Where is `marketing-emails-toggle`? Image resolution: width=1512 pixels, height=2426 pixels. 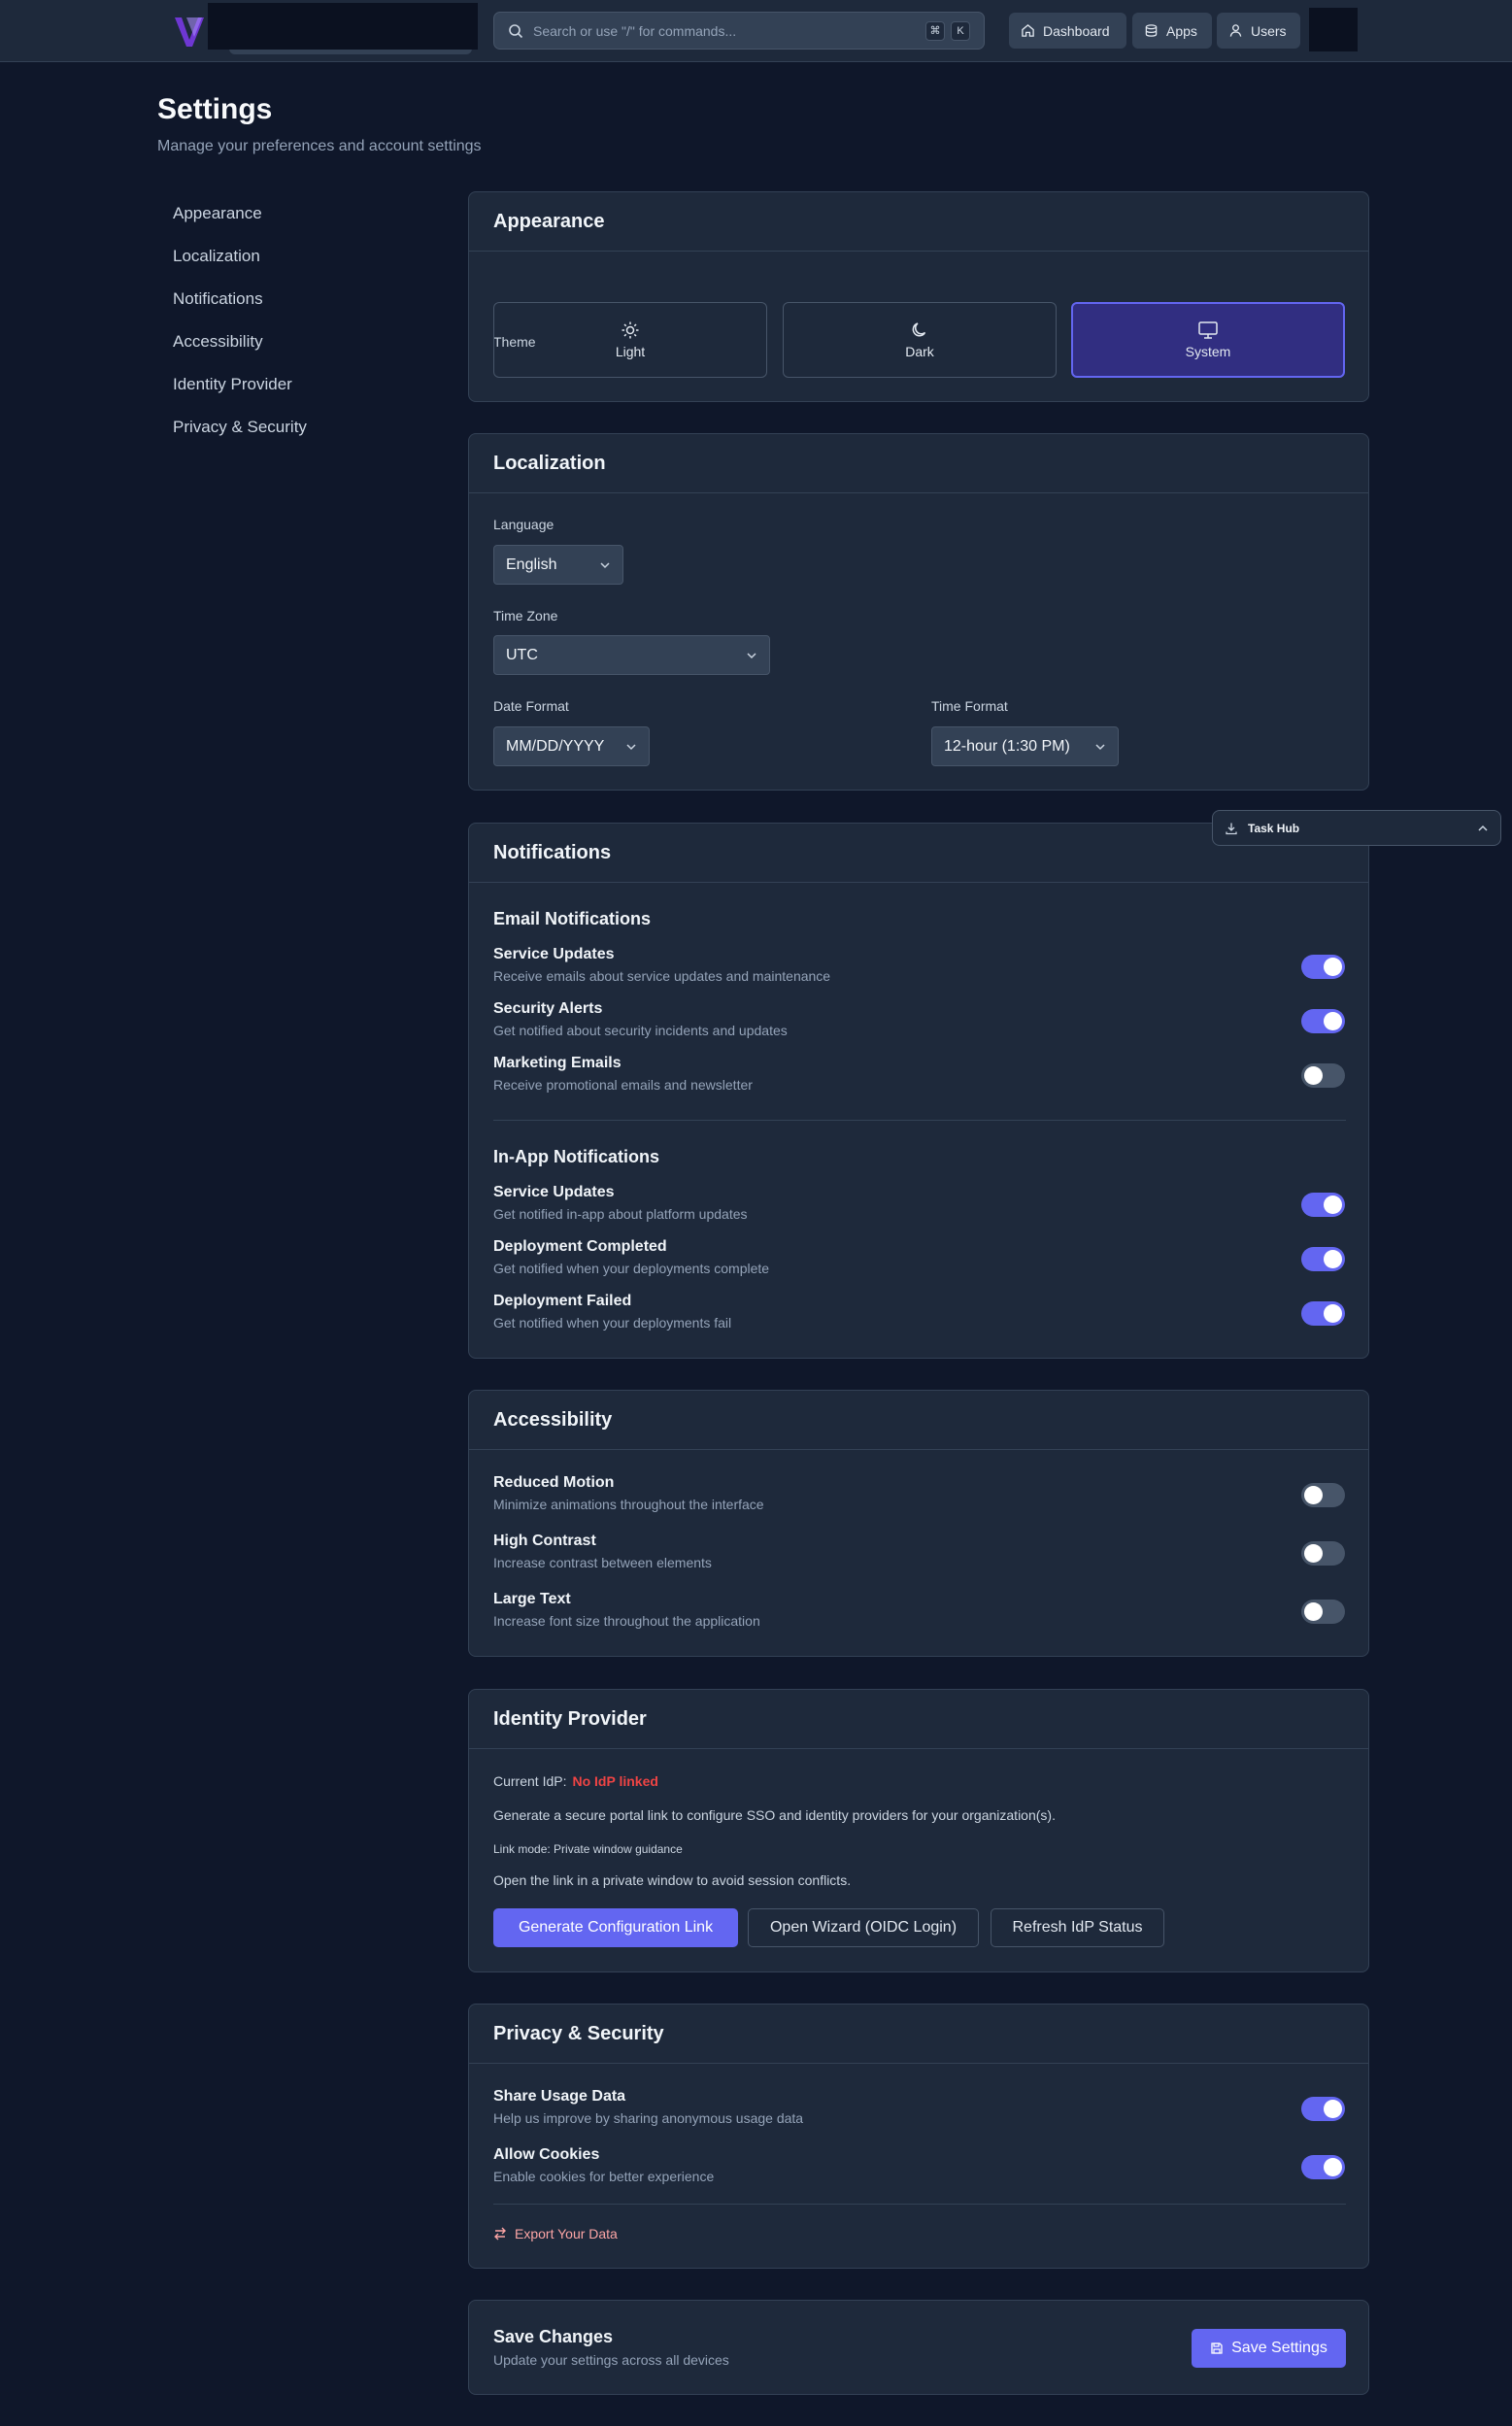 marketing-emails-toggle is located at coordinates (1323, 1076).